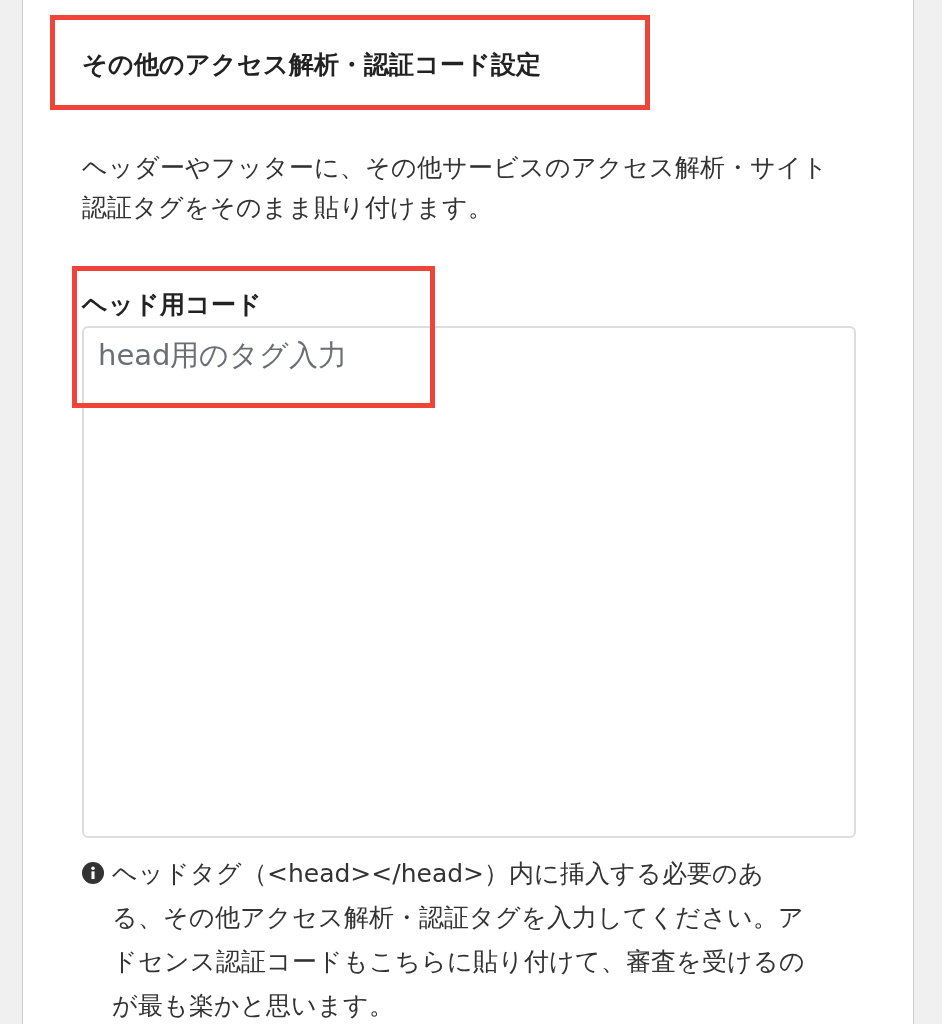 This screenshot has height=1024, width=942. I want to click on help-text: ヘッドタグ（<head></head>）内に挿入する必要のあ る、その他アクセス解析・認証タグを入力してください。ア ドセンス認証コードもこちらに貼り付けて、審査を受けるの が最も楽かと思います。, so click(458, 940).